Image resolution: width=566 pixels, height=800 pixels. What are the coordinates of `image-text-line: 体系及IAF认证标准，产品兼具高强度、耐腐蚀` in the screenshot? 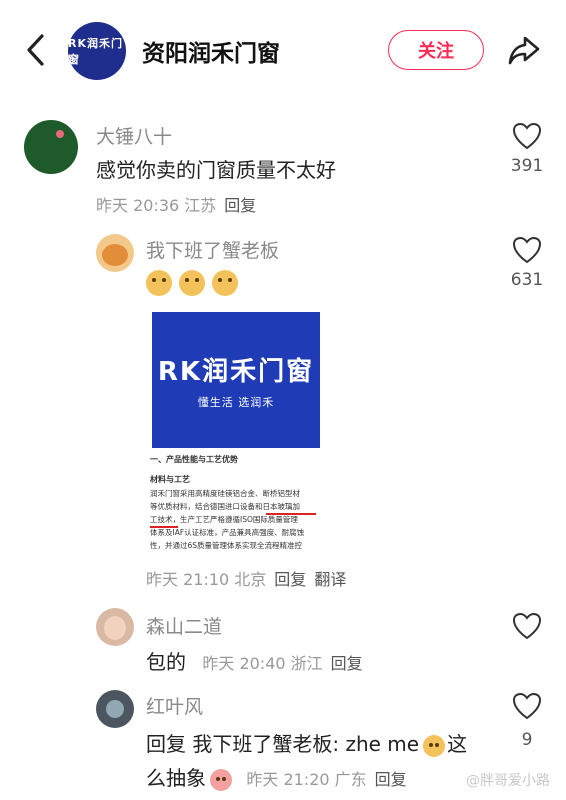 It's located at (227, 532).